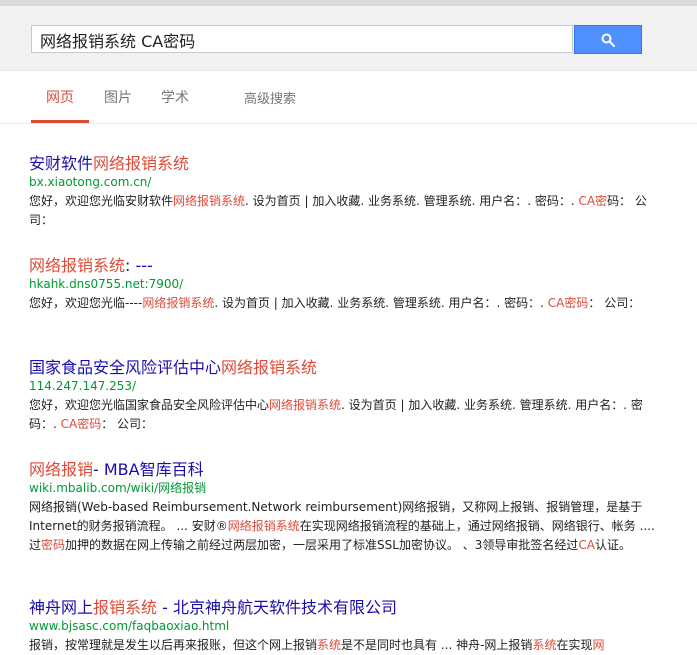  I want to click on active-tab-indicator, so click(60, 121).